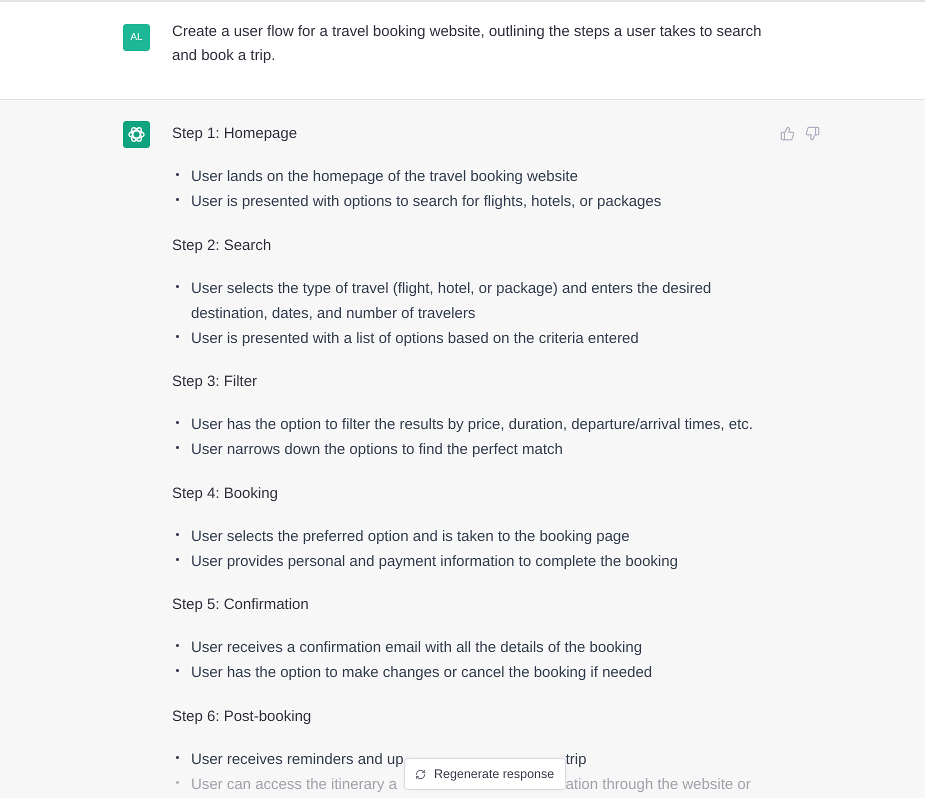 Image resolution: width=925 pixels, height=798 pixels. Describe the element at coordinates (225, 494) in the screenshot. I see `step-heading: Step 4: Booking` at that location.